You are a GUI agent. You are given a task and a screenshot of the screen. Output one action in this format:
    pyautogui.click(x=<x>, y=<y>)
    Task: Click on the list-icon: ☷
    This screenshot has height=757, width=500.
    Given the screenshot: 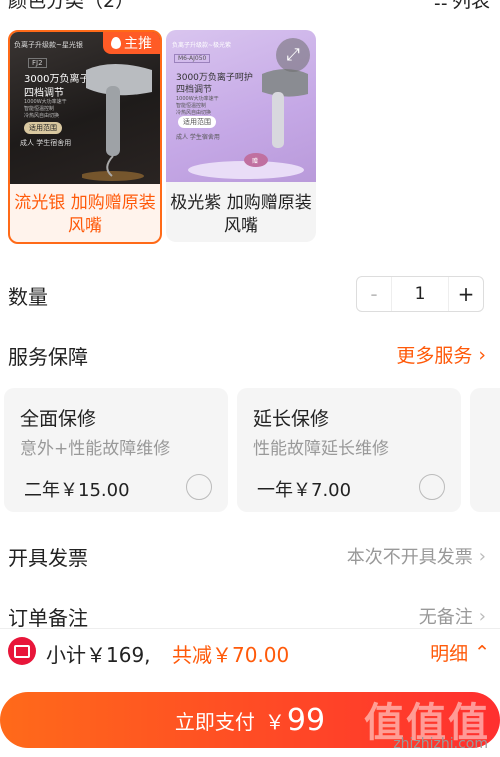 What is the action you would take?
    pyautogui.click(x=441, y=4)
    